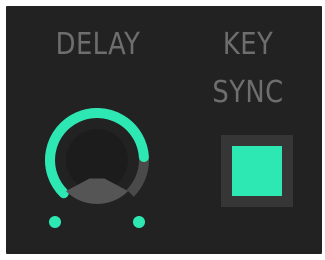  Describe the element at coordinates (97, 191) in the screenshot. I see `delay-knob-range-gap` at that location.